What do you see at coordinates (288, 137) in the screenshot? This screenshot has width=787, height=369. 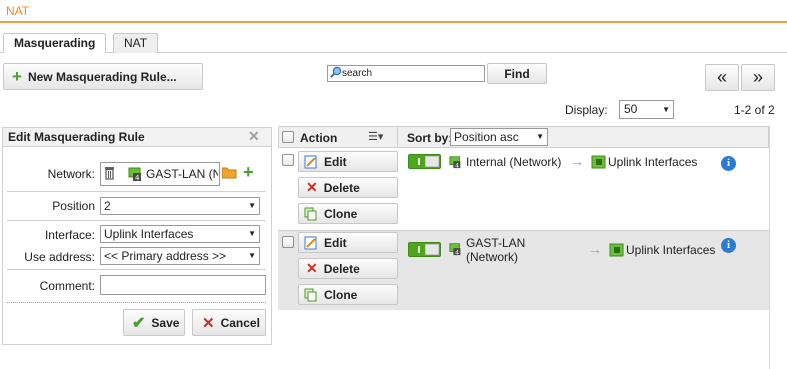 I see `select-all-checkbox` at bounding box center [288, 137].